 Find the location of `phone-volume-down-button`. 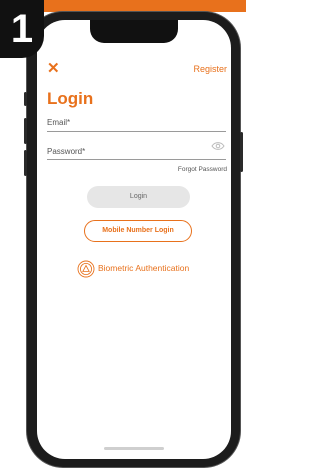

phone-volume-down-button is located at coordinates (25, 163).